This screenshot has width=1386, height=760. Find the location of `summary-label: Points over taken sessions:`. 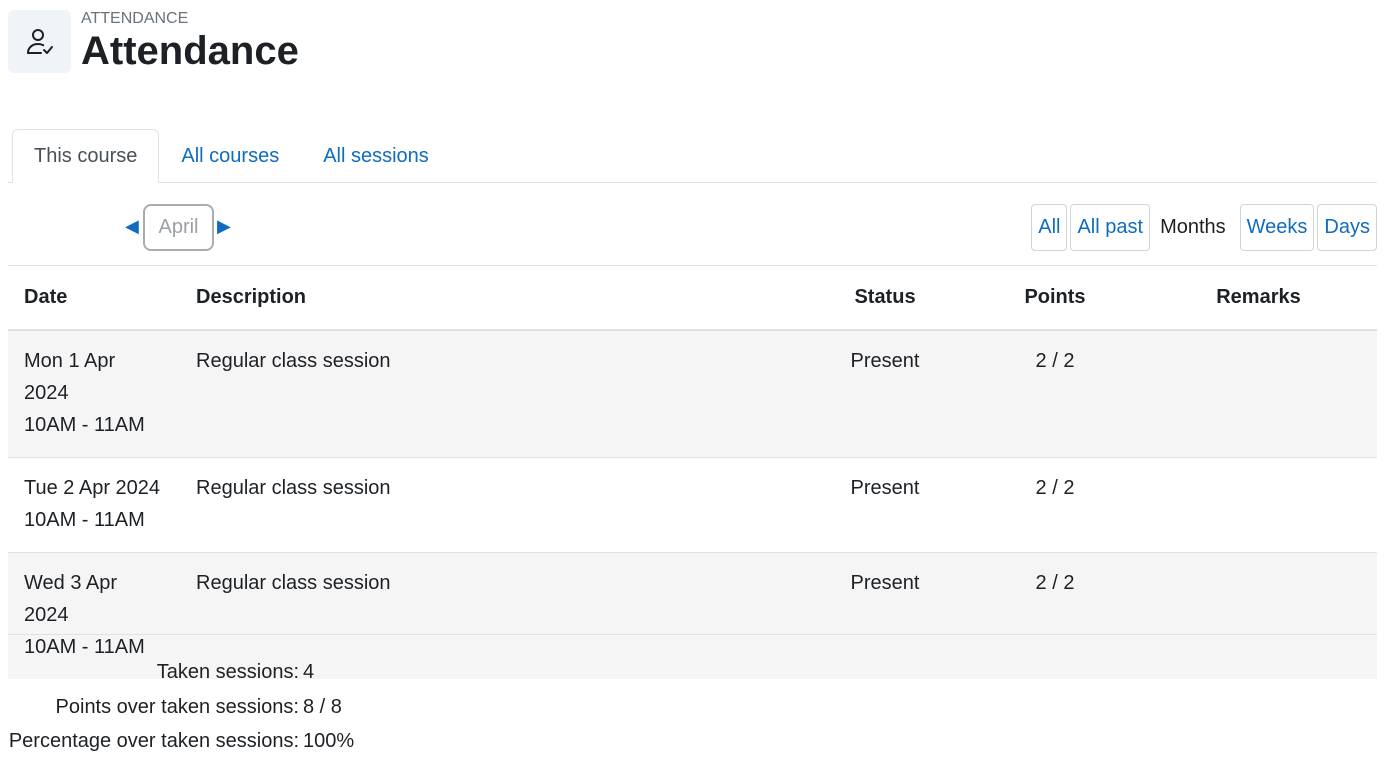

summary-label: Points over taken sessions: is located at coordinates (177, 706).